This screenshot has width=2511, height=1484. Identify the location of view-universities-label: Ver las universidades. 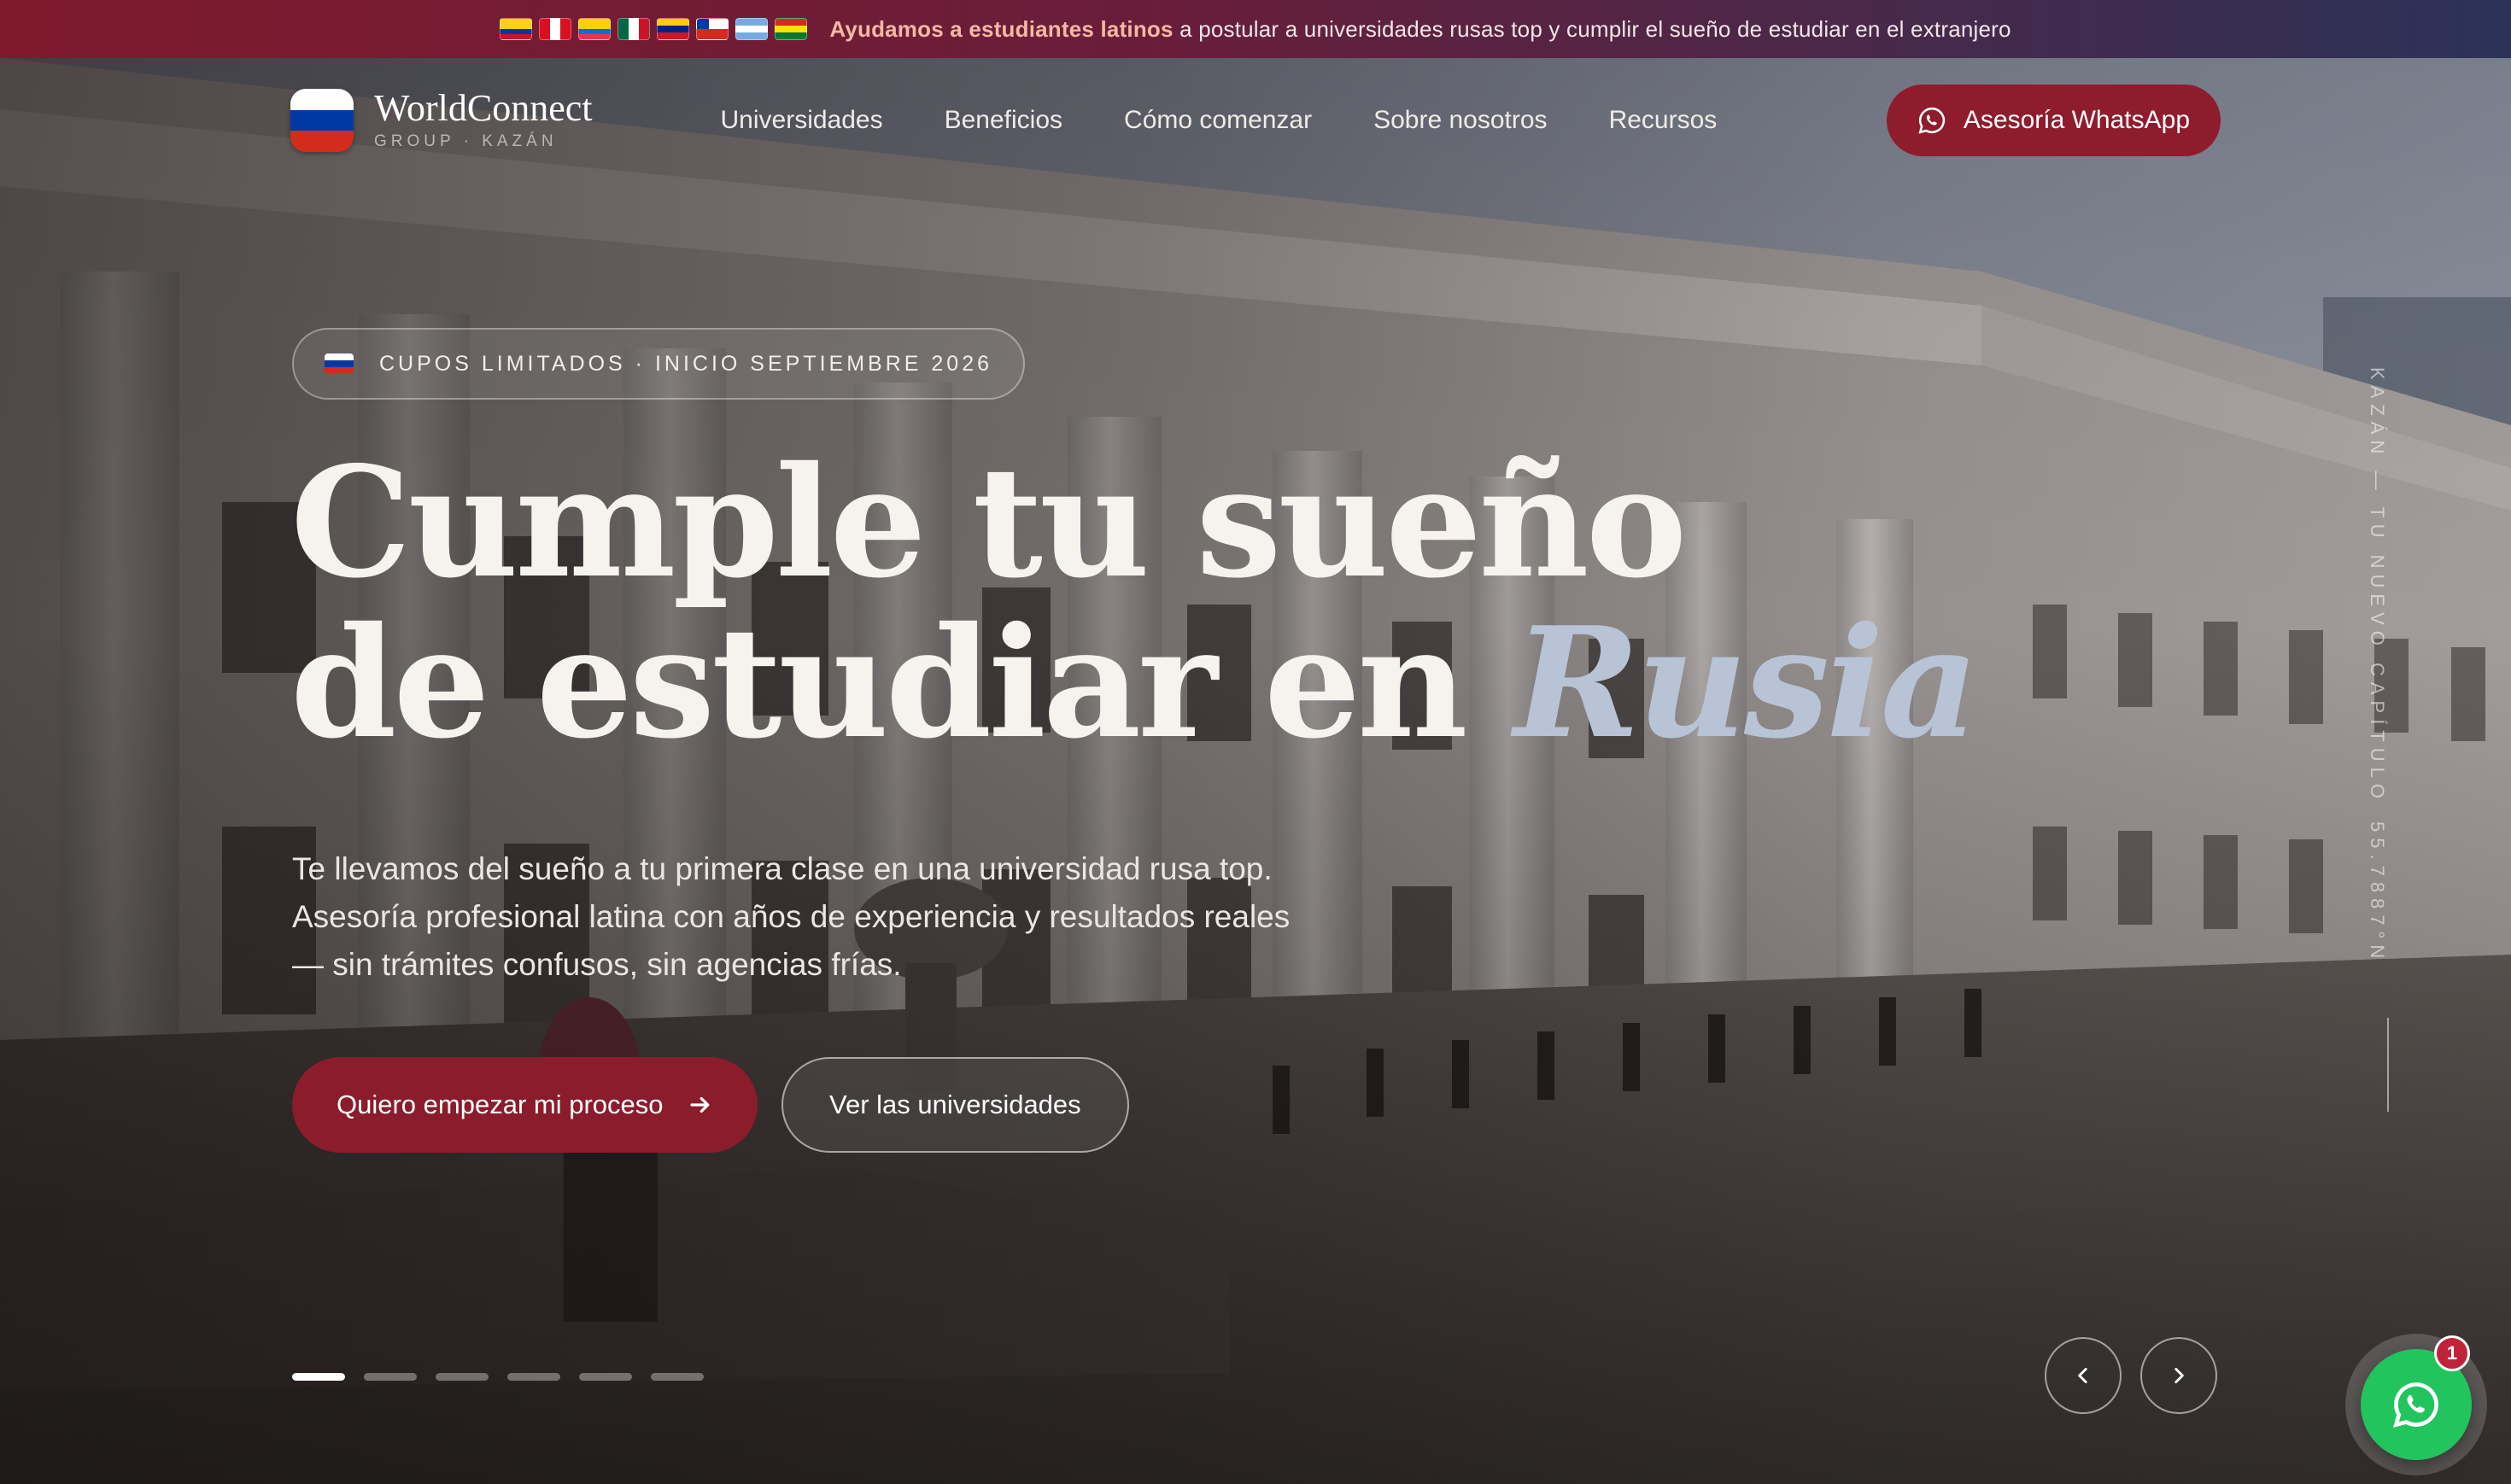
(955, 1104).